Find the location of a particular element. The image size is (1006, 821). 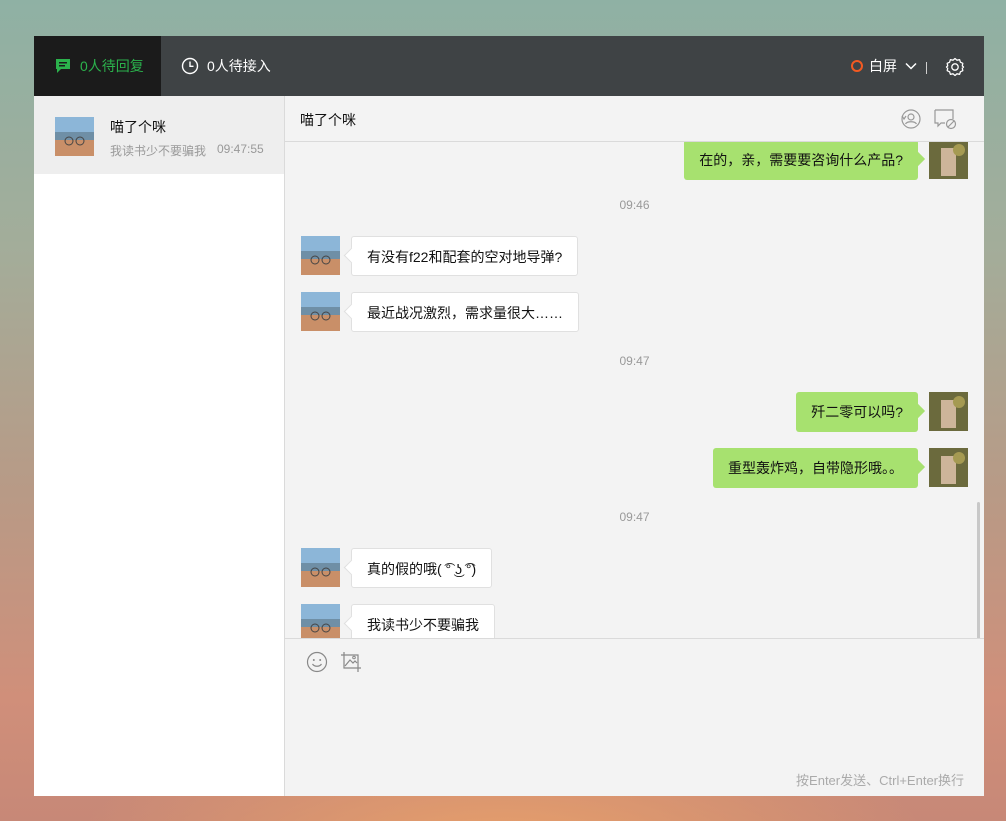

top-bar: 0人待回复 0人待接入 白屏 is located at coordinates (509, 66).